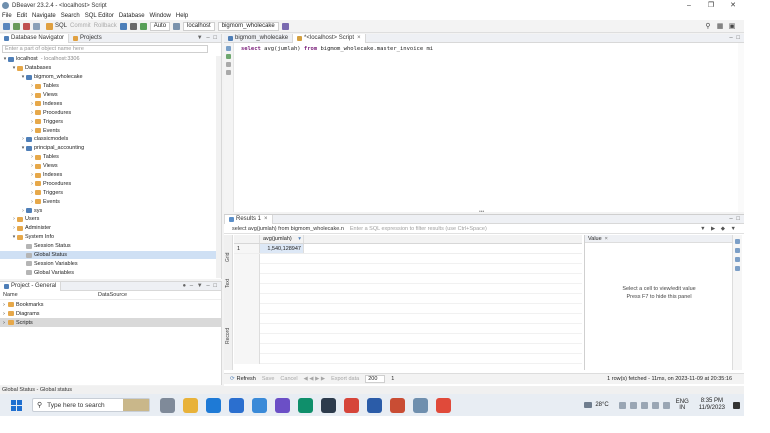 The width and height of the screenshot is (770, 433). Describe the element at coordinates (228, 252) in the screenshot. I see `grid-view-tab: Grid` at that location.